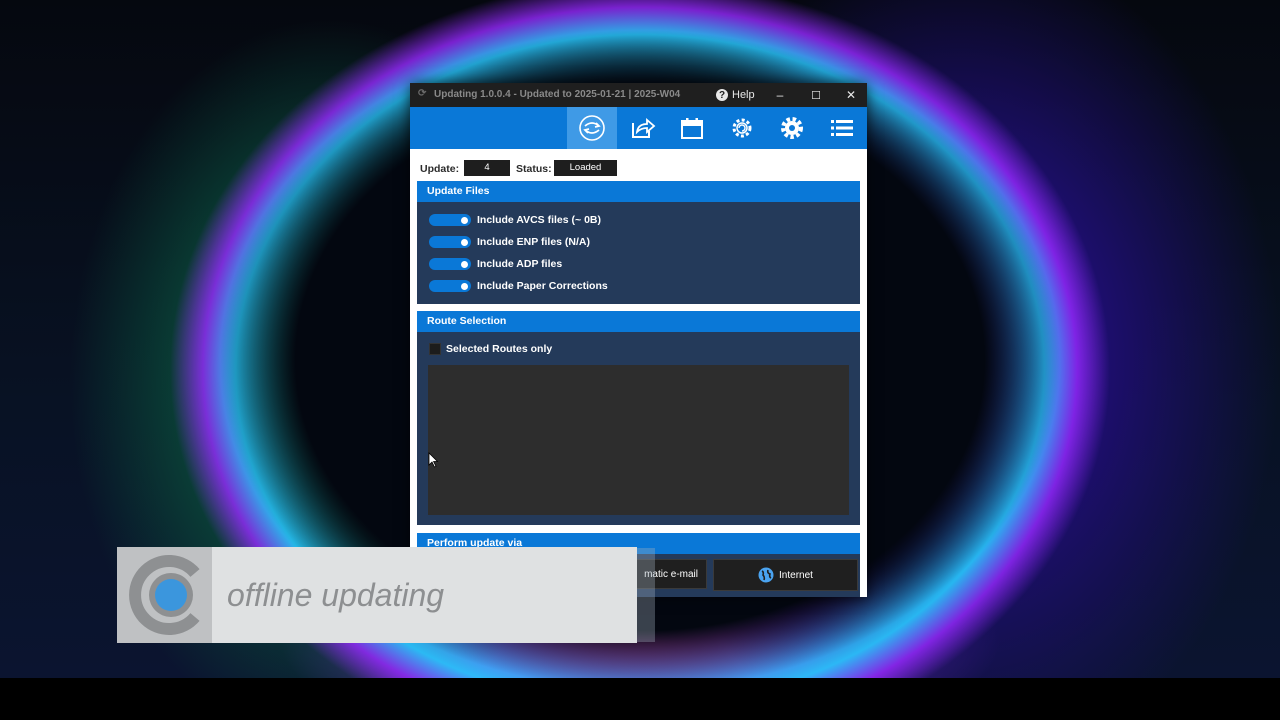  Describe the element at coordinates (640, 699) in the screenshot. I see `bottom-black-bar` at that location.